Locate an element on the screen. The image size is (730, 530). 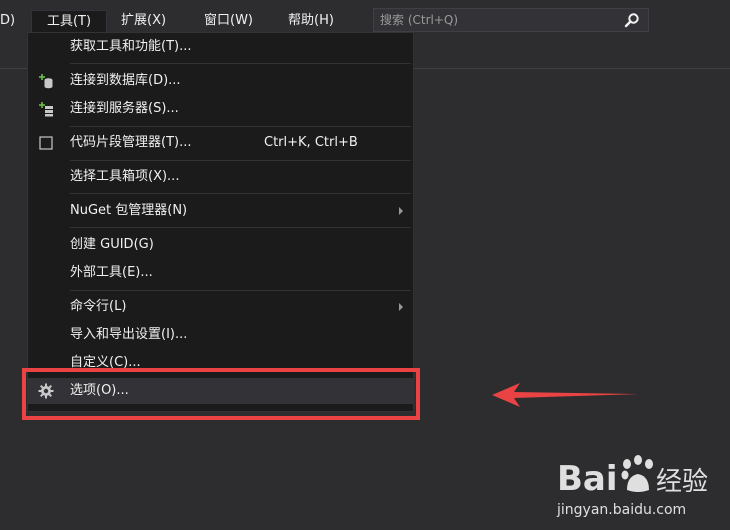
menu-window: 窗口(W) is located at coordinates (228, 21).